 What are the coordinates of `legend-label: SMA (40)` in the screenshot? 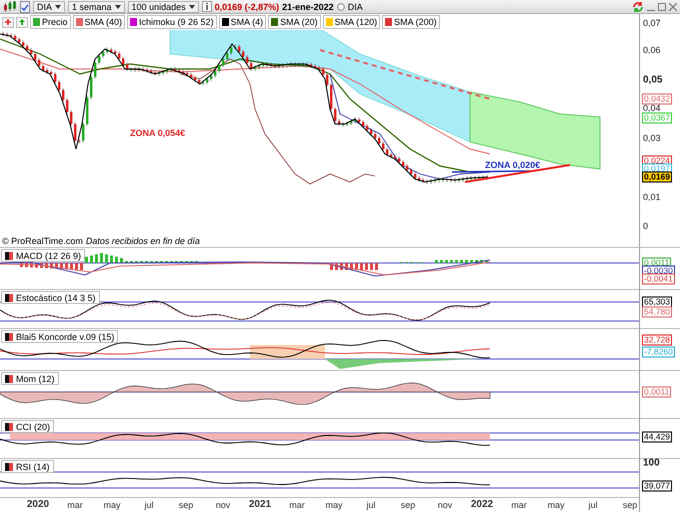 It's located at (103, 22).